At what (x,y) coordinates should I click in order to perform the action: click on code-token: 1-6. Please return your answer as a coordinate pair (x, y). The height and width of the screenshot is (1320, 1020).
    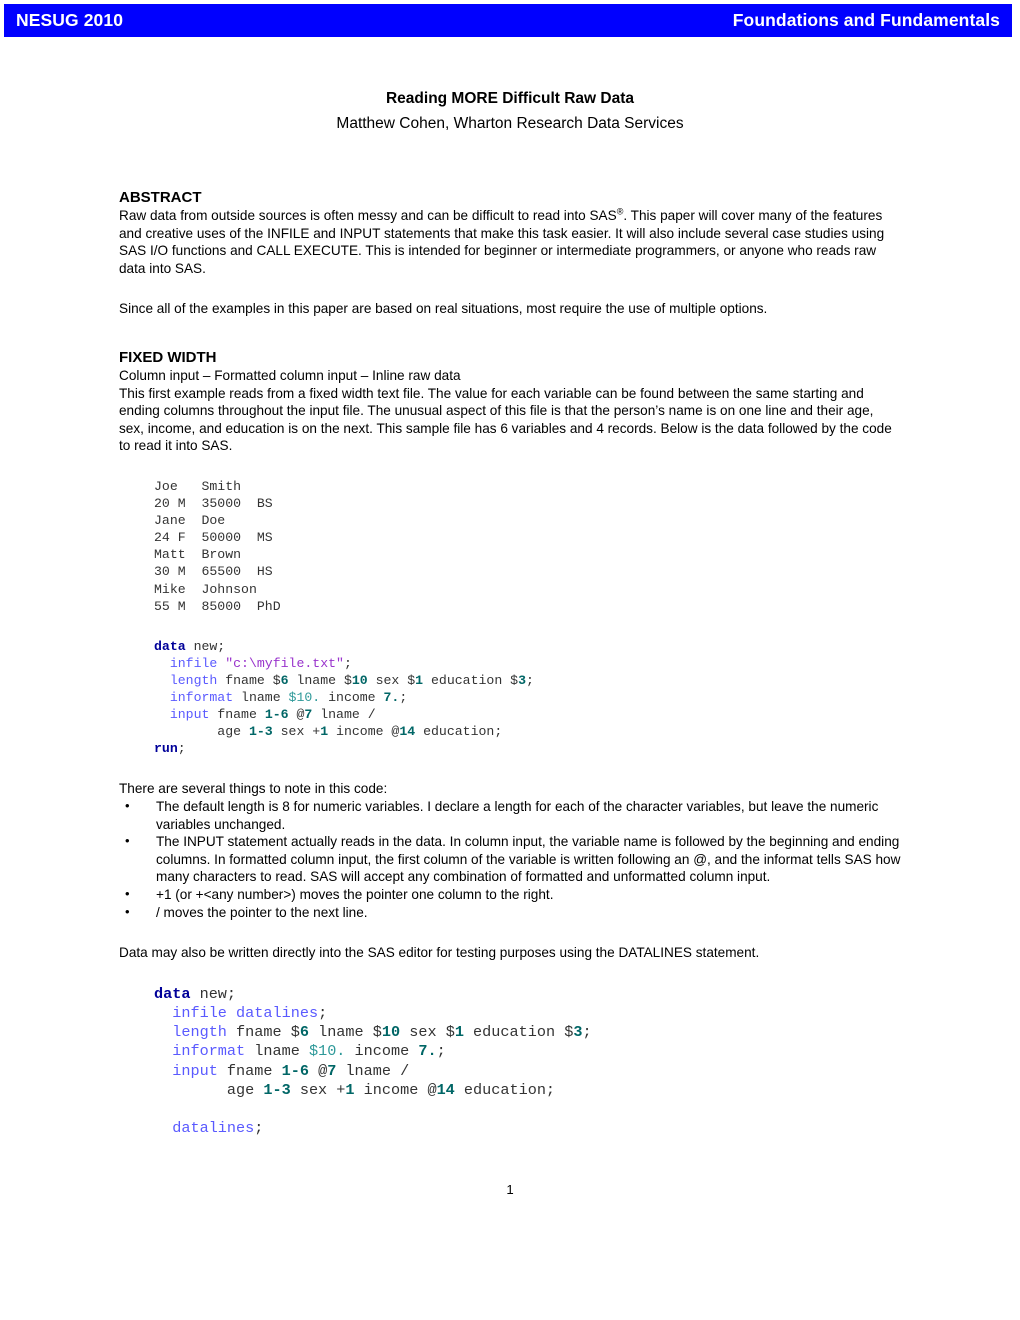
    Looking at the image, I should click on (295, 1070).